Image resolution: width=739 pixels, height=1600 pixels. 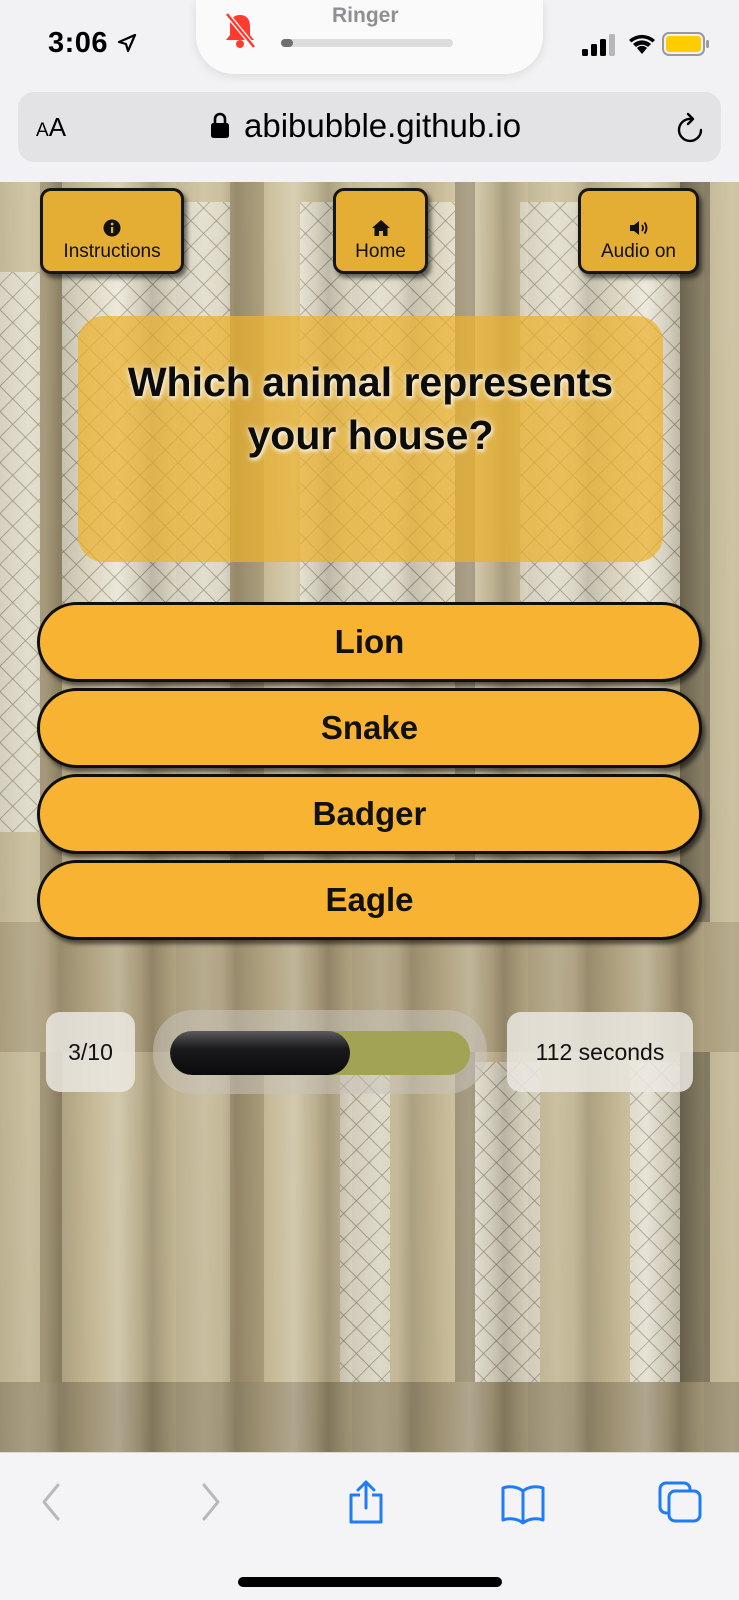 I want to click on answer-button-4: Eagle, so click(x=369, y=900).